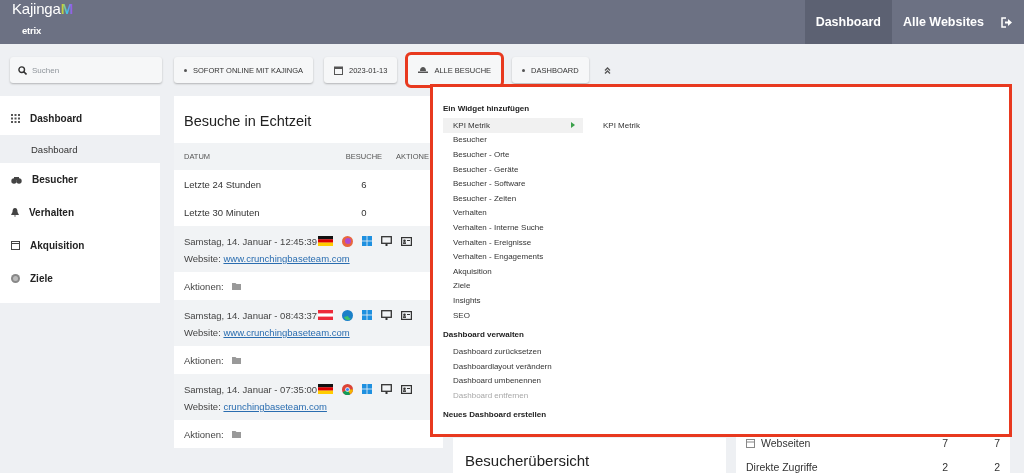  What do you see at coordinates (527, 460) in the screenshot?
I see `card-title: Besucherübersicht` at bounding box center [527, 460].